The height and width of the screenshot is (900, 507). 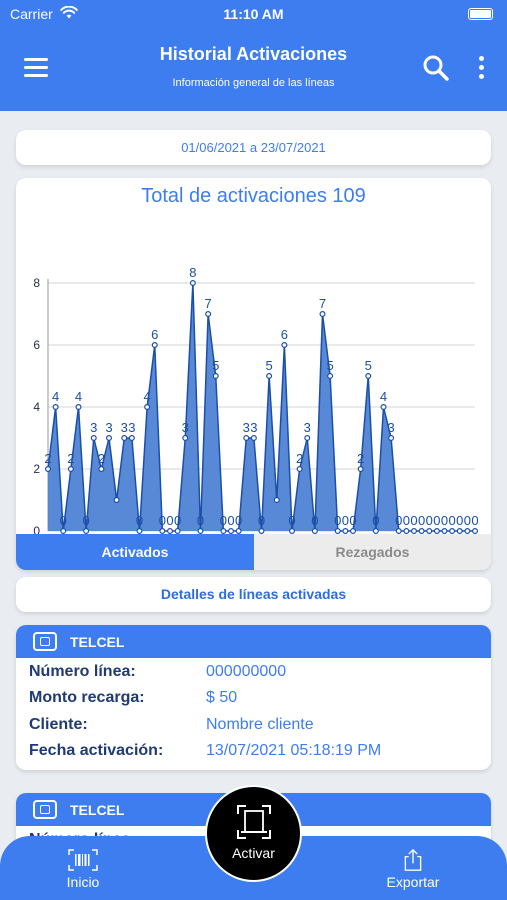 I want to click on nav-exportar: Exportar, so click(x=413, y=863).